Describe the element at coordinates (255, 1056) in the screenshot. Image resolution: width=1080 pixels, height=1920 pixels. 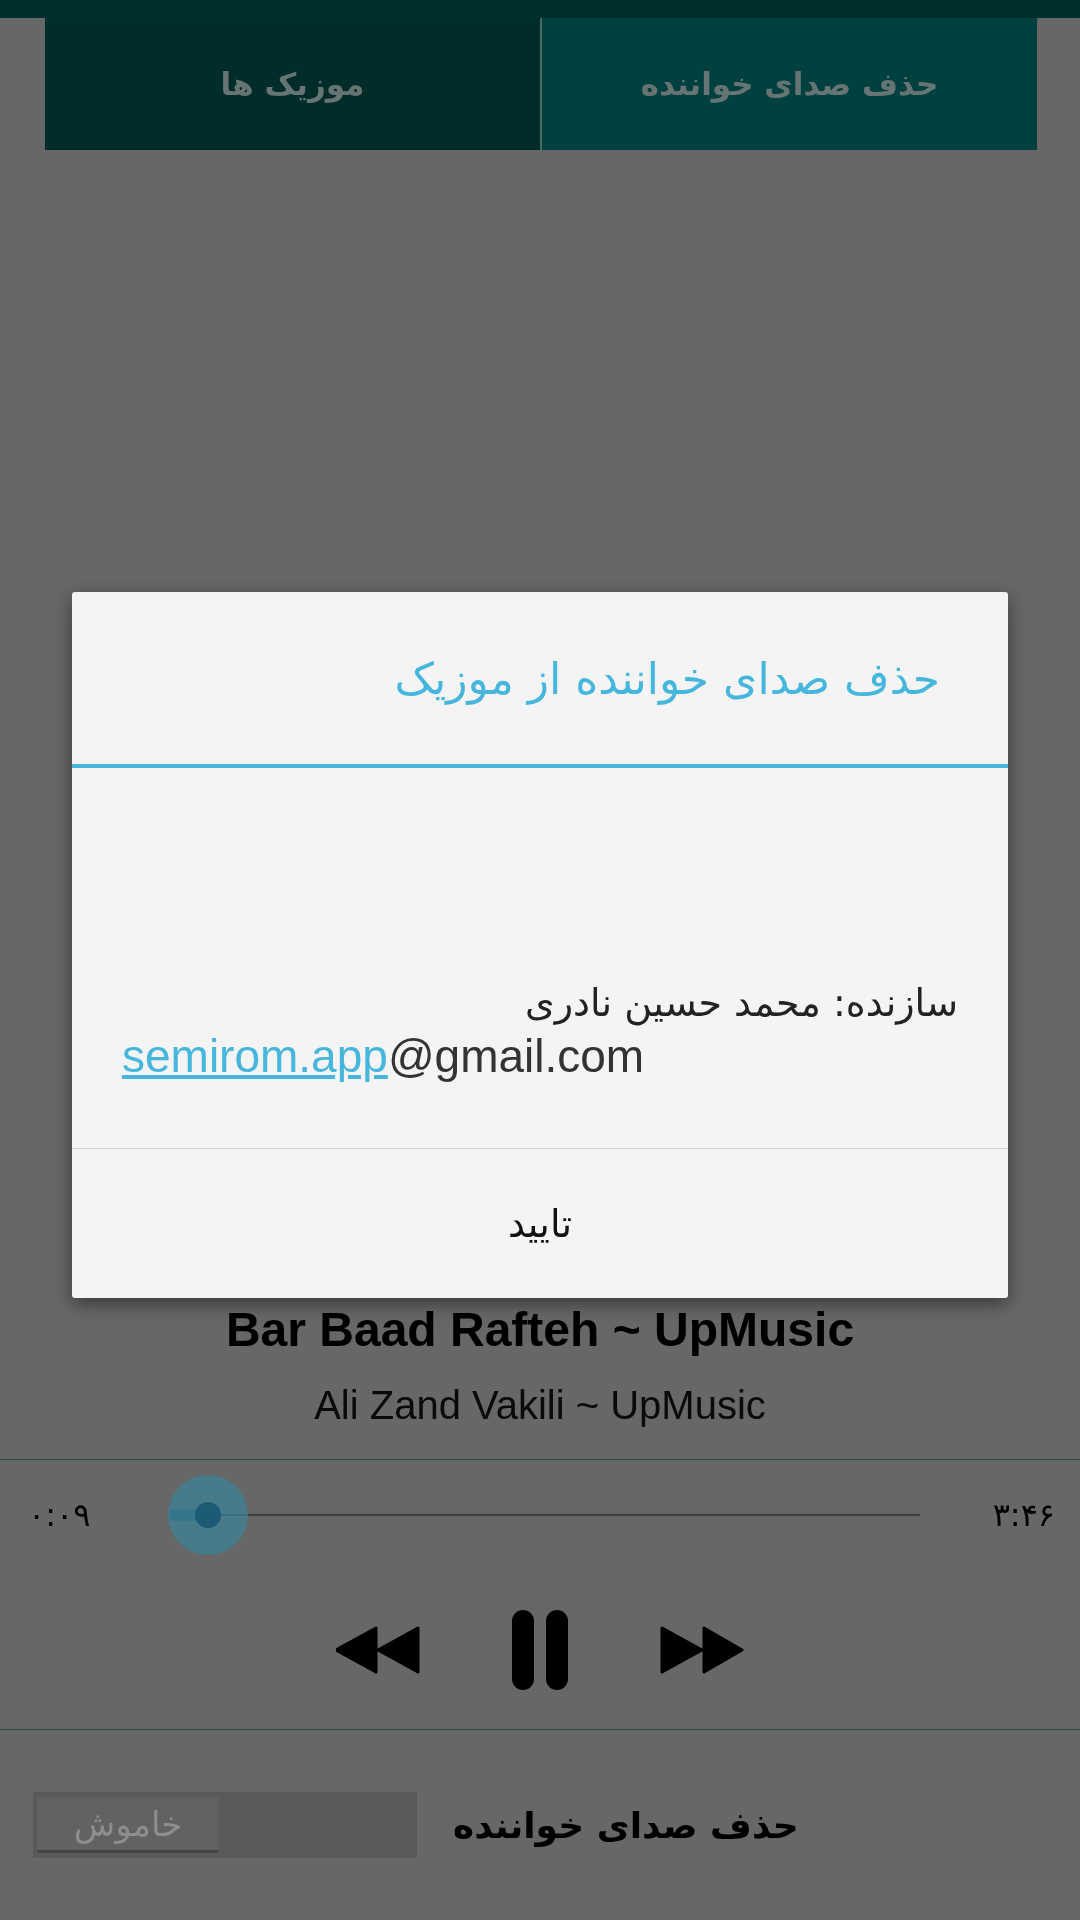
I see `email-link: semirom.app` at that location.